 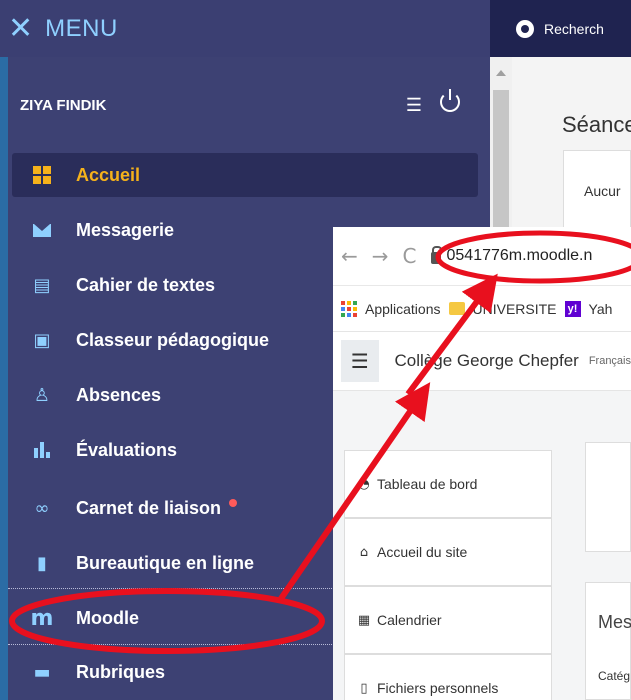 What do you see at coordinates (422, 552) in the screenshot?
I see `drawer-item-label: Accueil du site` at bounding box center [422, 552].